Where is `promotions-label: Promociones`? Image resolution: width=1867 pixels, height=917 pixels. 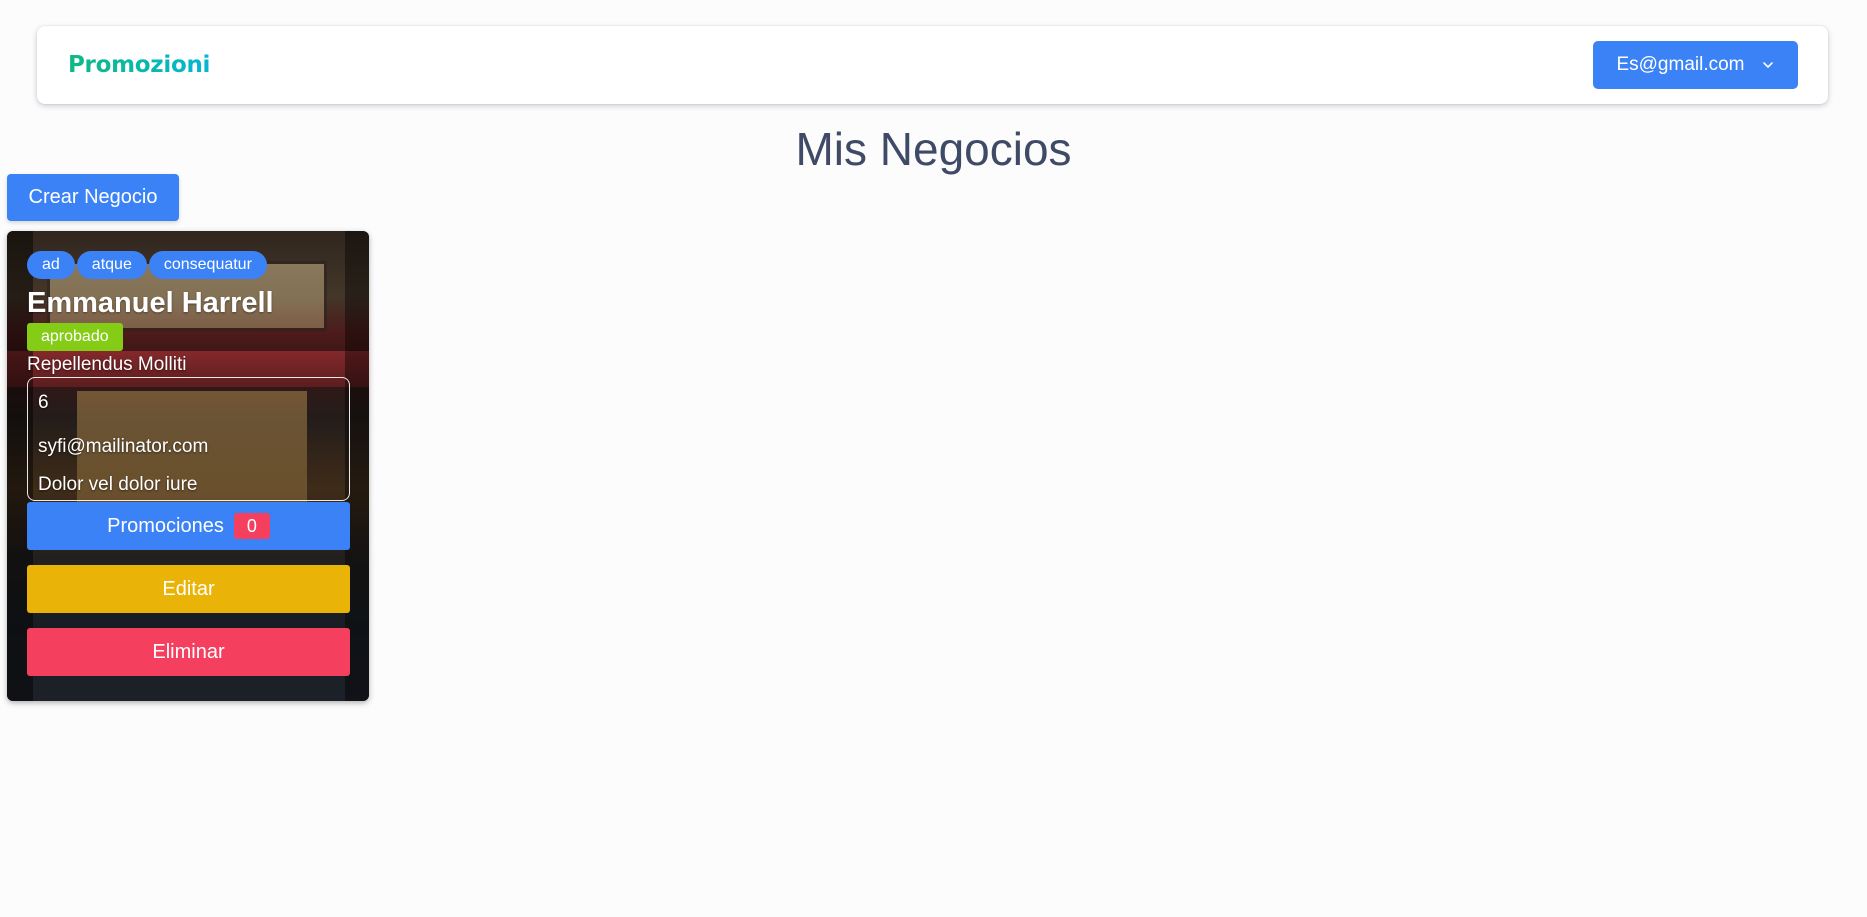
promotions-label: Promociones is located at coordinates (165, 525).